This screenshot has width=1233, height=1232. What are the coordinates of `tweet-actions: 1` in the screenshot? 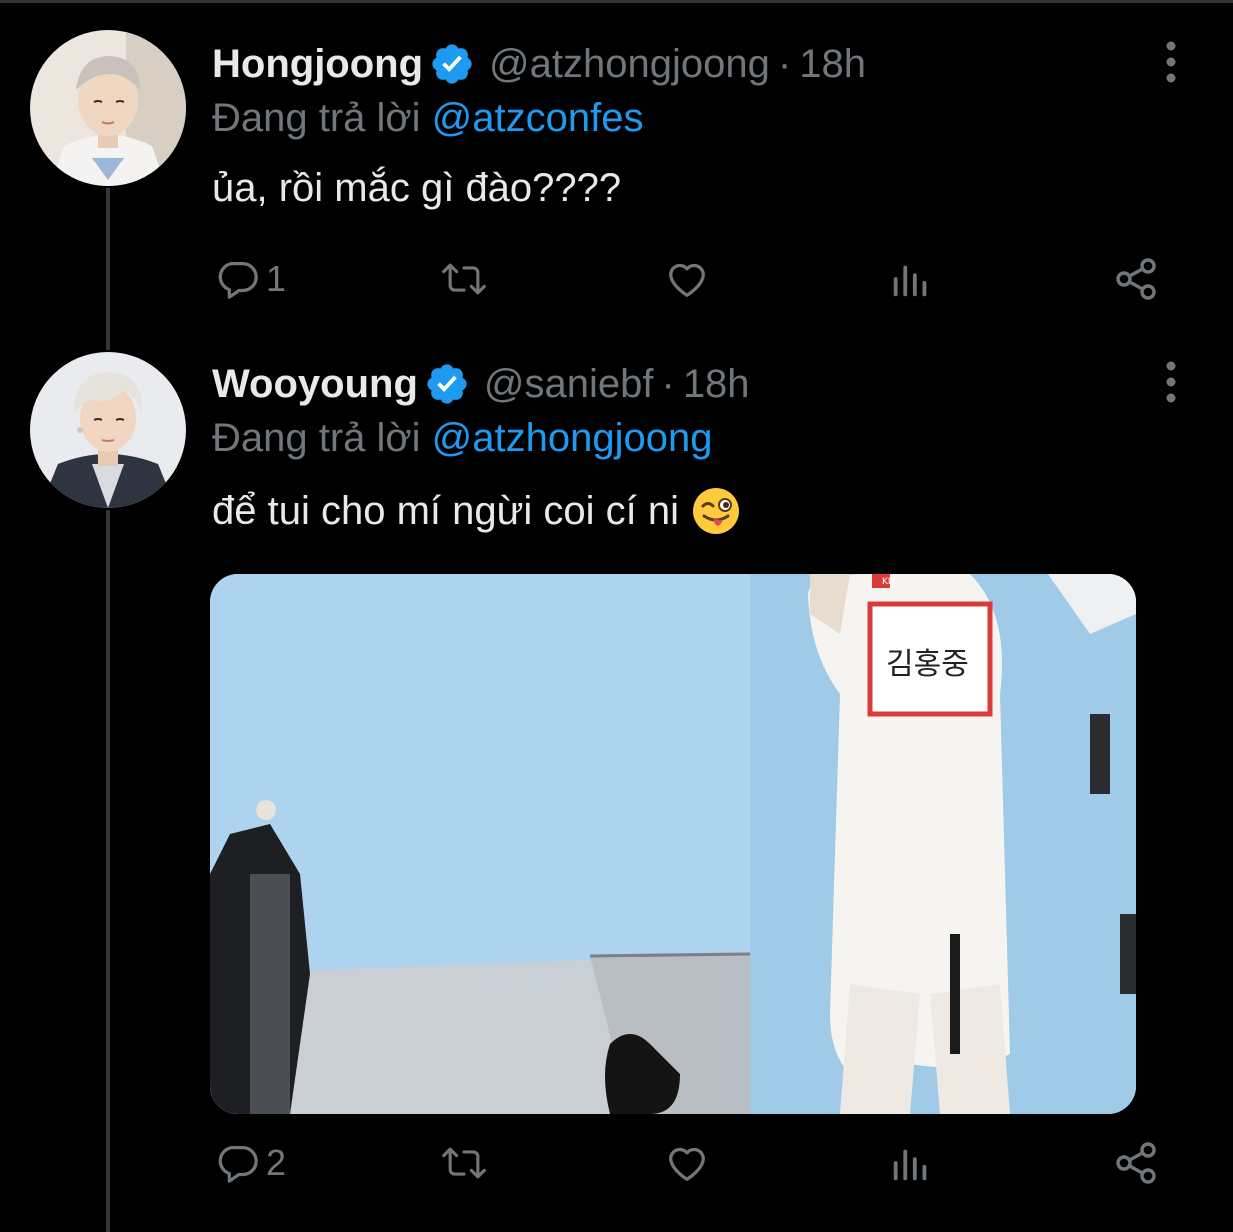 It's located at (616, 279).